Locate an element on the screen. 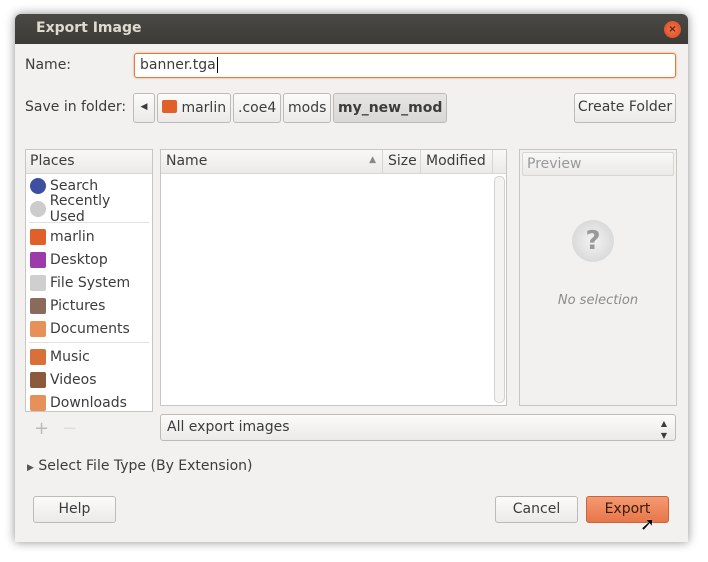  place-music: Music is located at coordinates (89, 356).